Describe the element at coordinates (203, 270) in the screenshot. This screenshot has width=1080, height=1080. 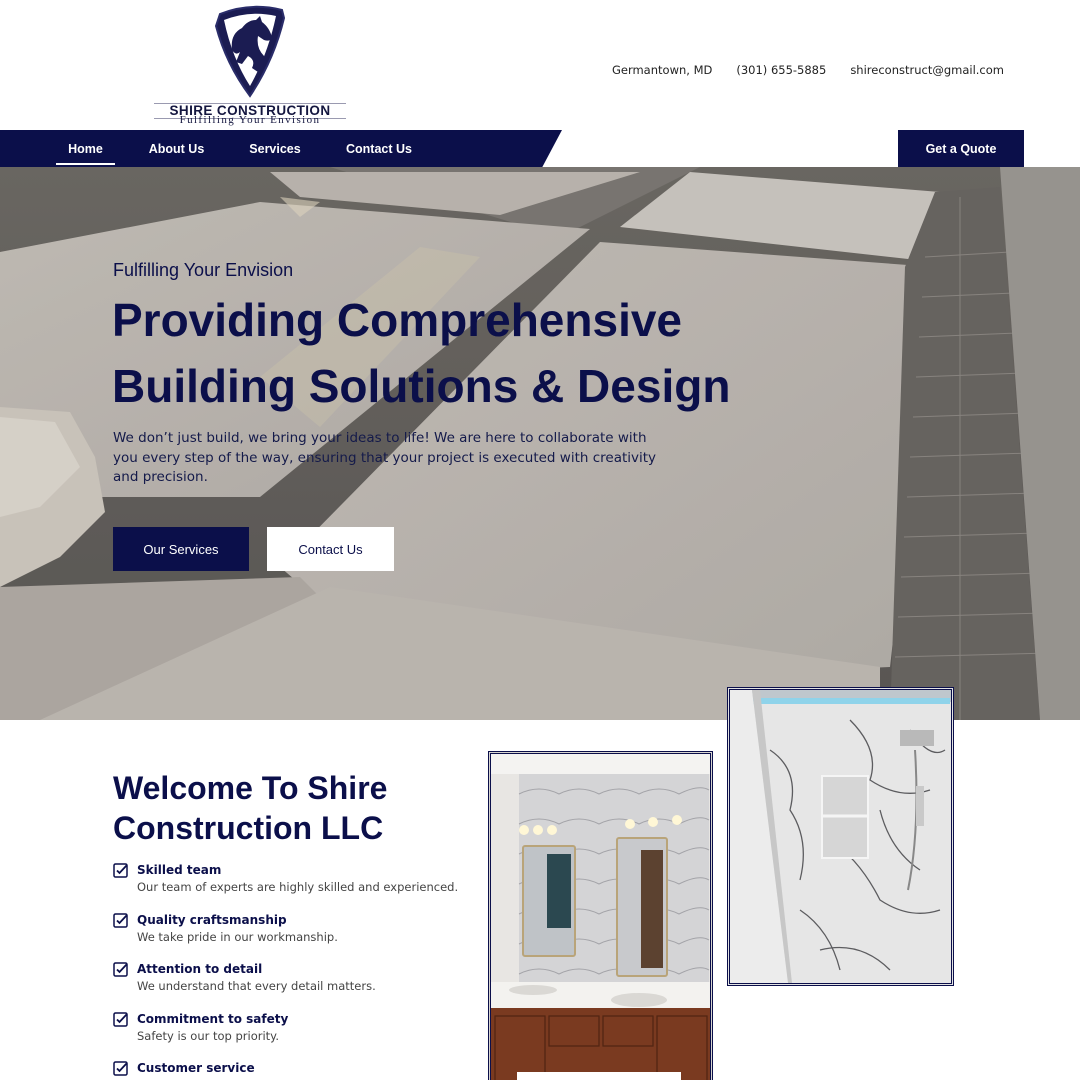
I see `hero-kicker: Fulfilling Your Envision` at that location.